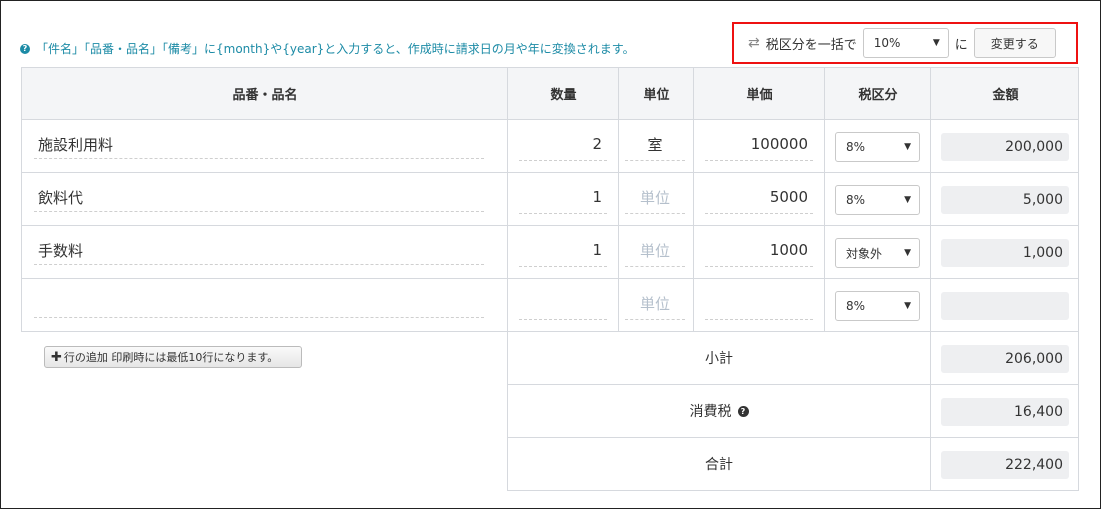 This screenshot has width=1101, height=509. What do you see at coordinates (75, 144) in the screenshot?
I see `item-name: 施設利用料` at bounding box center [75, 144].